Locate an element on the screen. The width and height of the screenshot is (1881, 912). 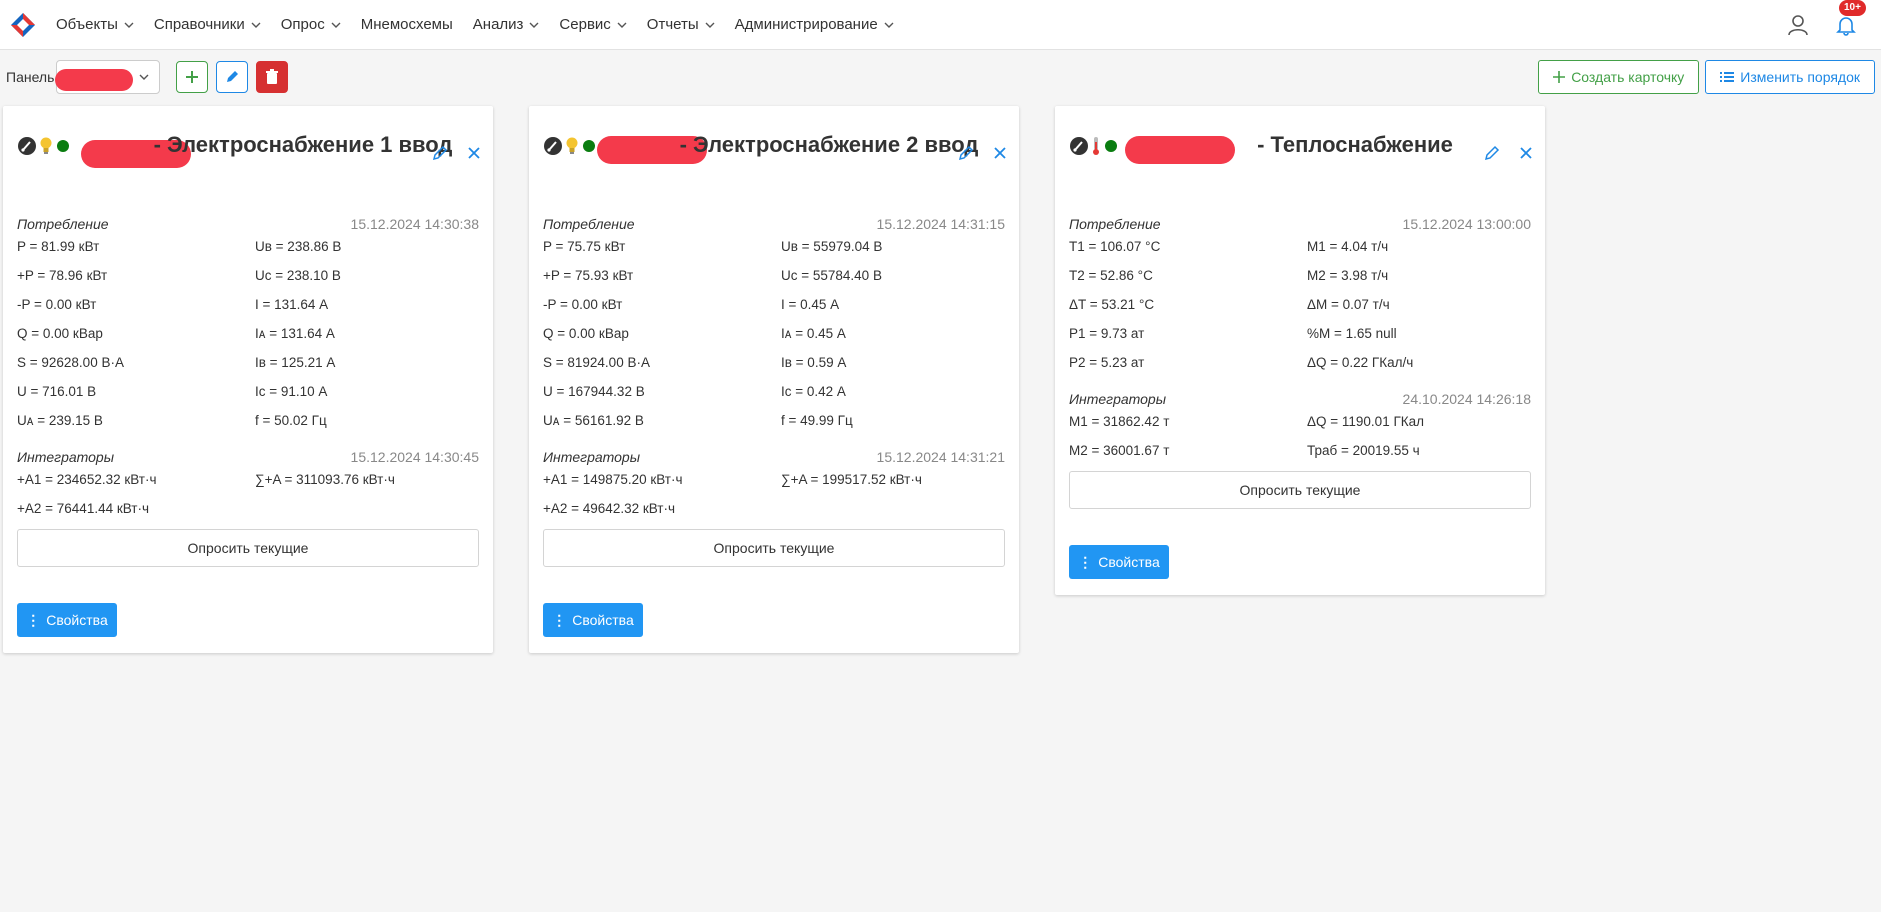
reading-value: Iᴀ = 0.45 А is located at coordinates (813, 333).